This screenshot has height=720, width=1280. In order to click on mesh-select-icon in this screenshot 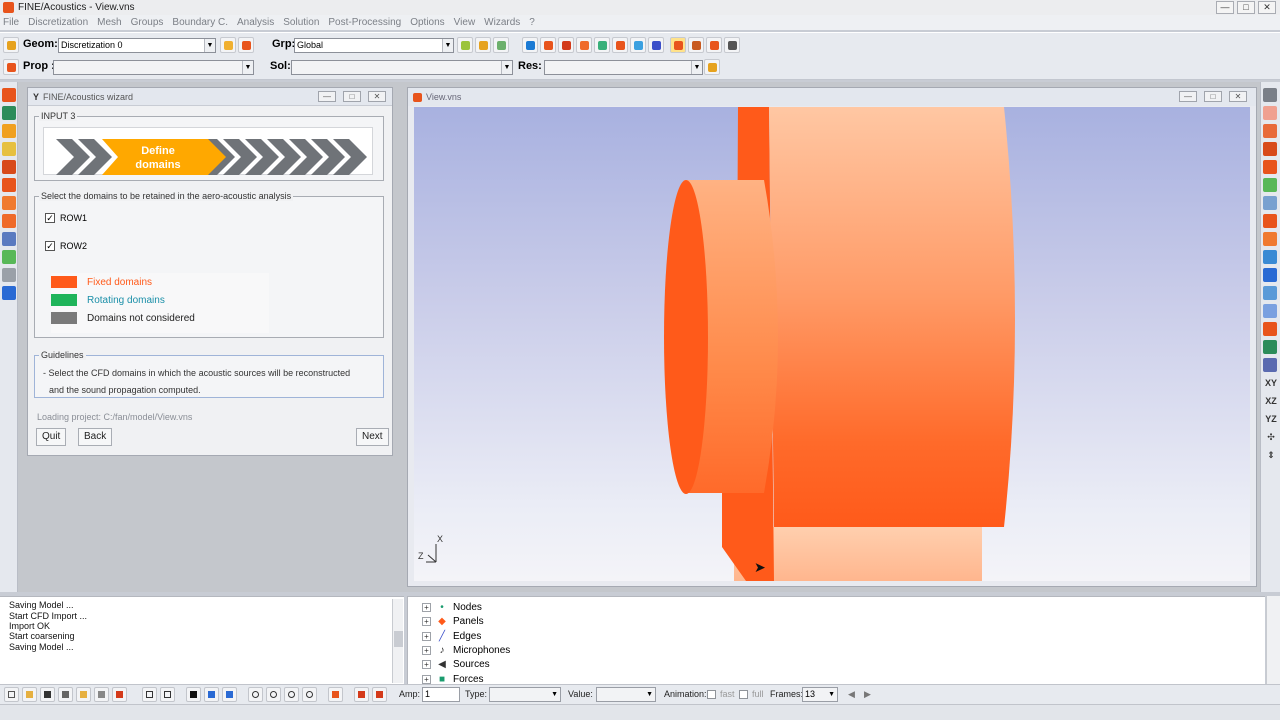, I will do `click(9, 257)`.